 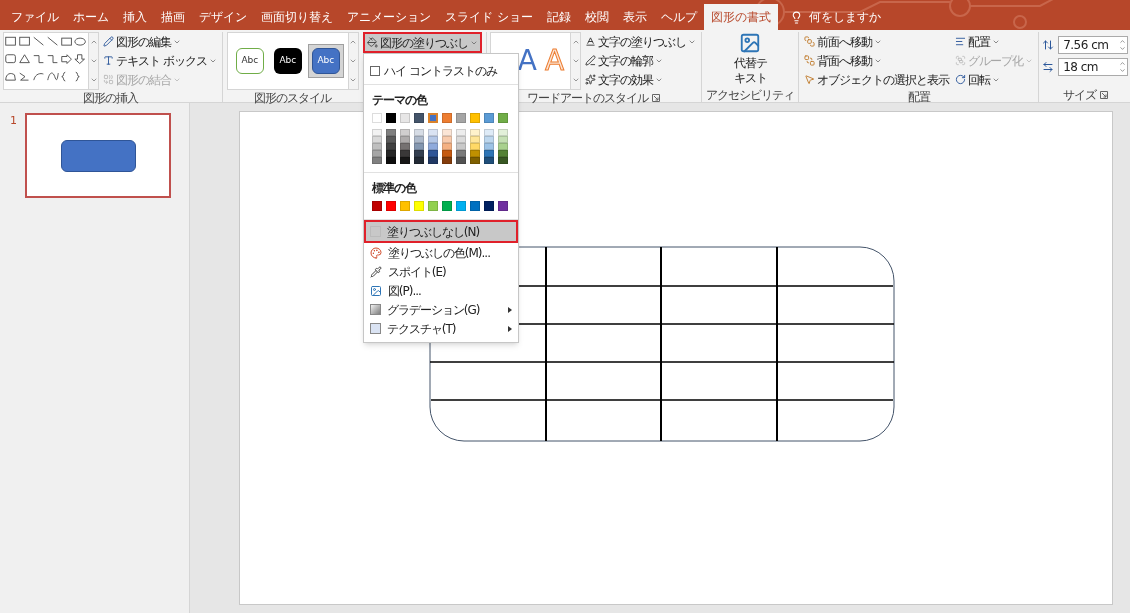 What do you see at coordinates (994, 79) in the screenshot?
I see `ribbon-button: 回転` at bounding box center [994, 79].